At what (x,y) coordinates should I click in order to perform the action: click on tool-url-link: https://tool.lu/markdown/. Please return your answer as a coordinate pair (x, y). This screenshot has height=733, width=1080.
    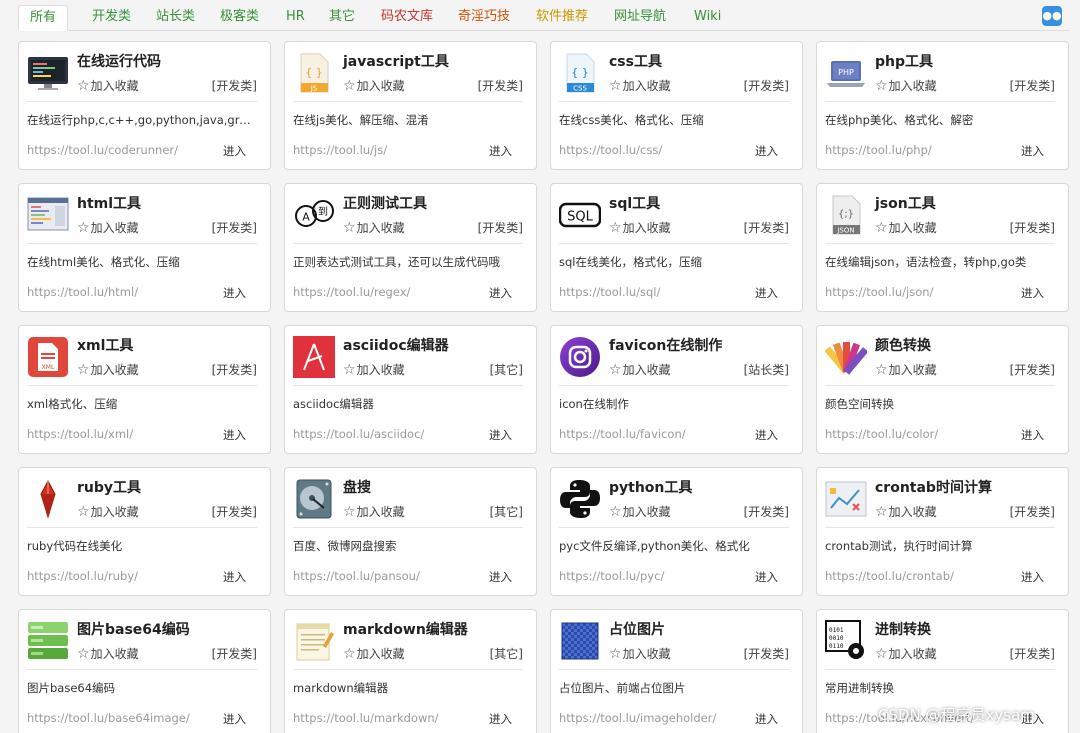
    Looking at the image, I should click on (366, 718).